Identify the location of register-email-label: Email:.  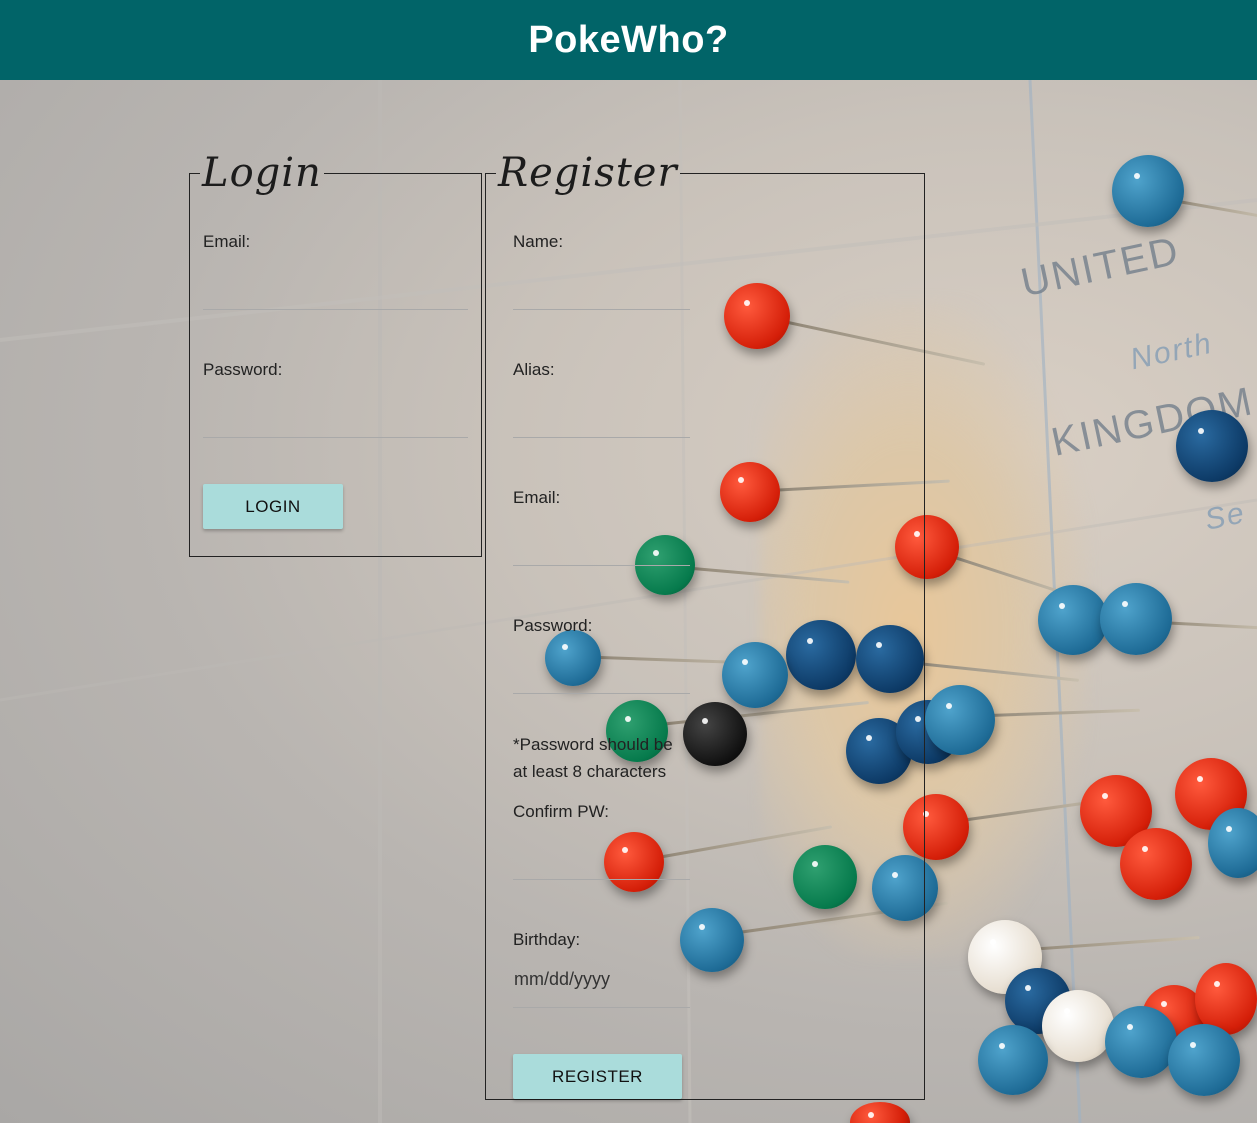
(537, 497).